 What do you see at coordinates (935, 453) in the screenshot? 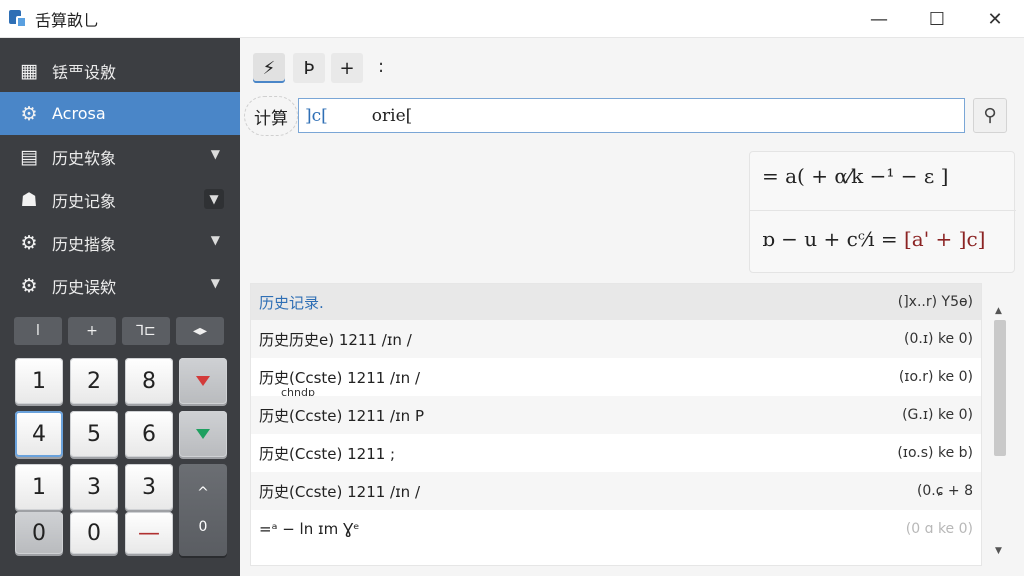
I see `history-value: (ɪo.s) ke b)` at bounding box center [935, 453].